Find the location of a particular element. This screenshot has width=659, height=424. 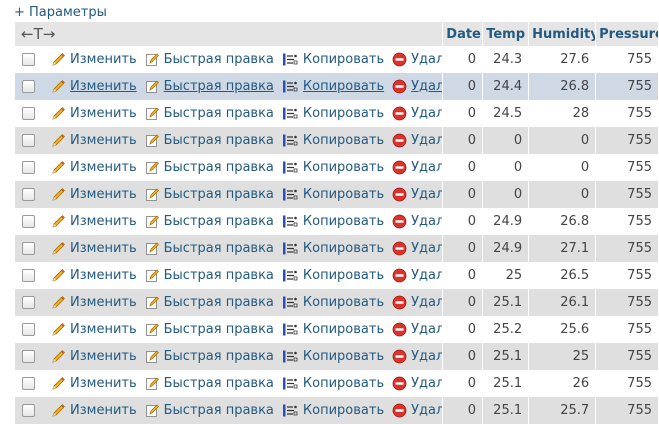

cell-humidity: 26.5 is located at coordinates (563, 275).